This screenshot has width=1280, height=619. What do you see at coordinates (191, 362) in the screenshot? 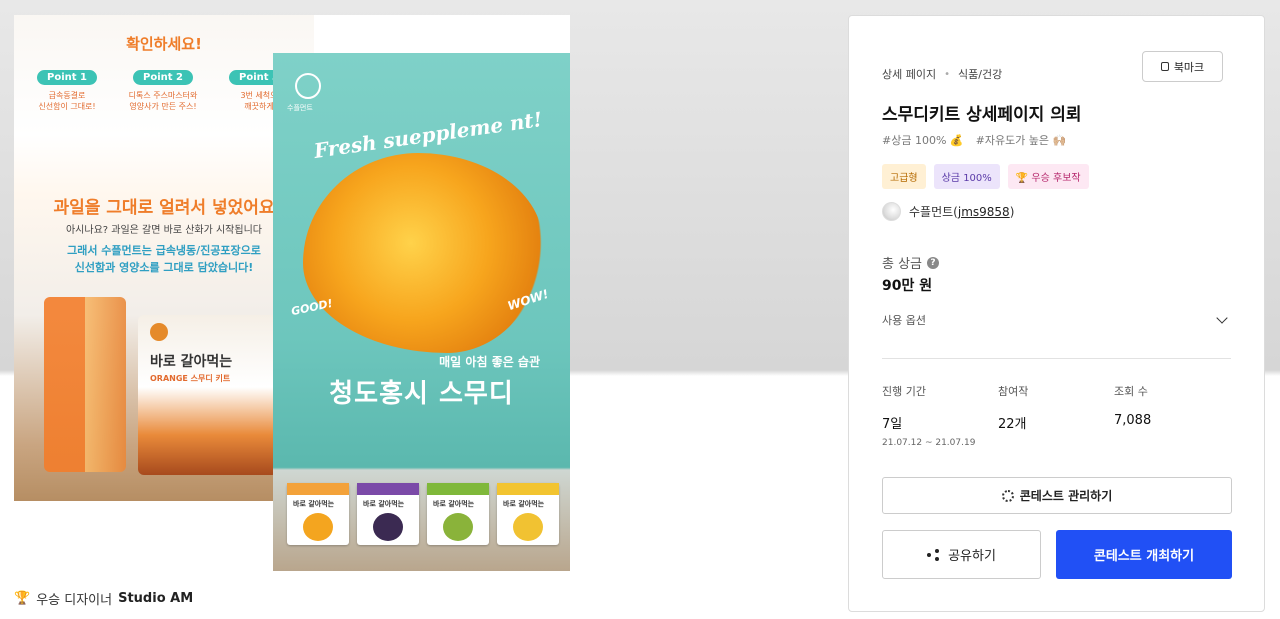
I see `pack-title: 바로 갈아먹는` at bounding box center [191, 362].